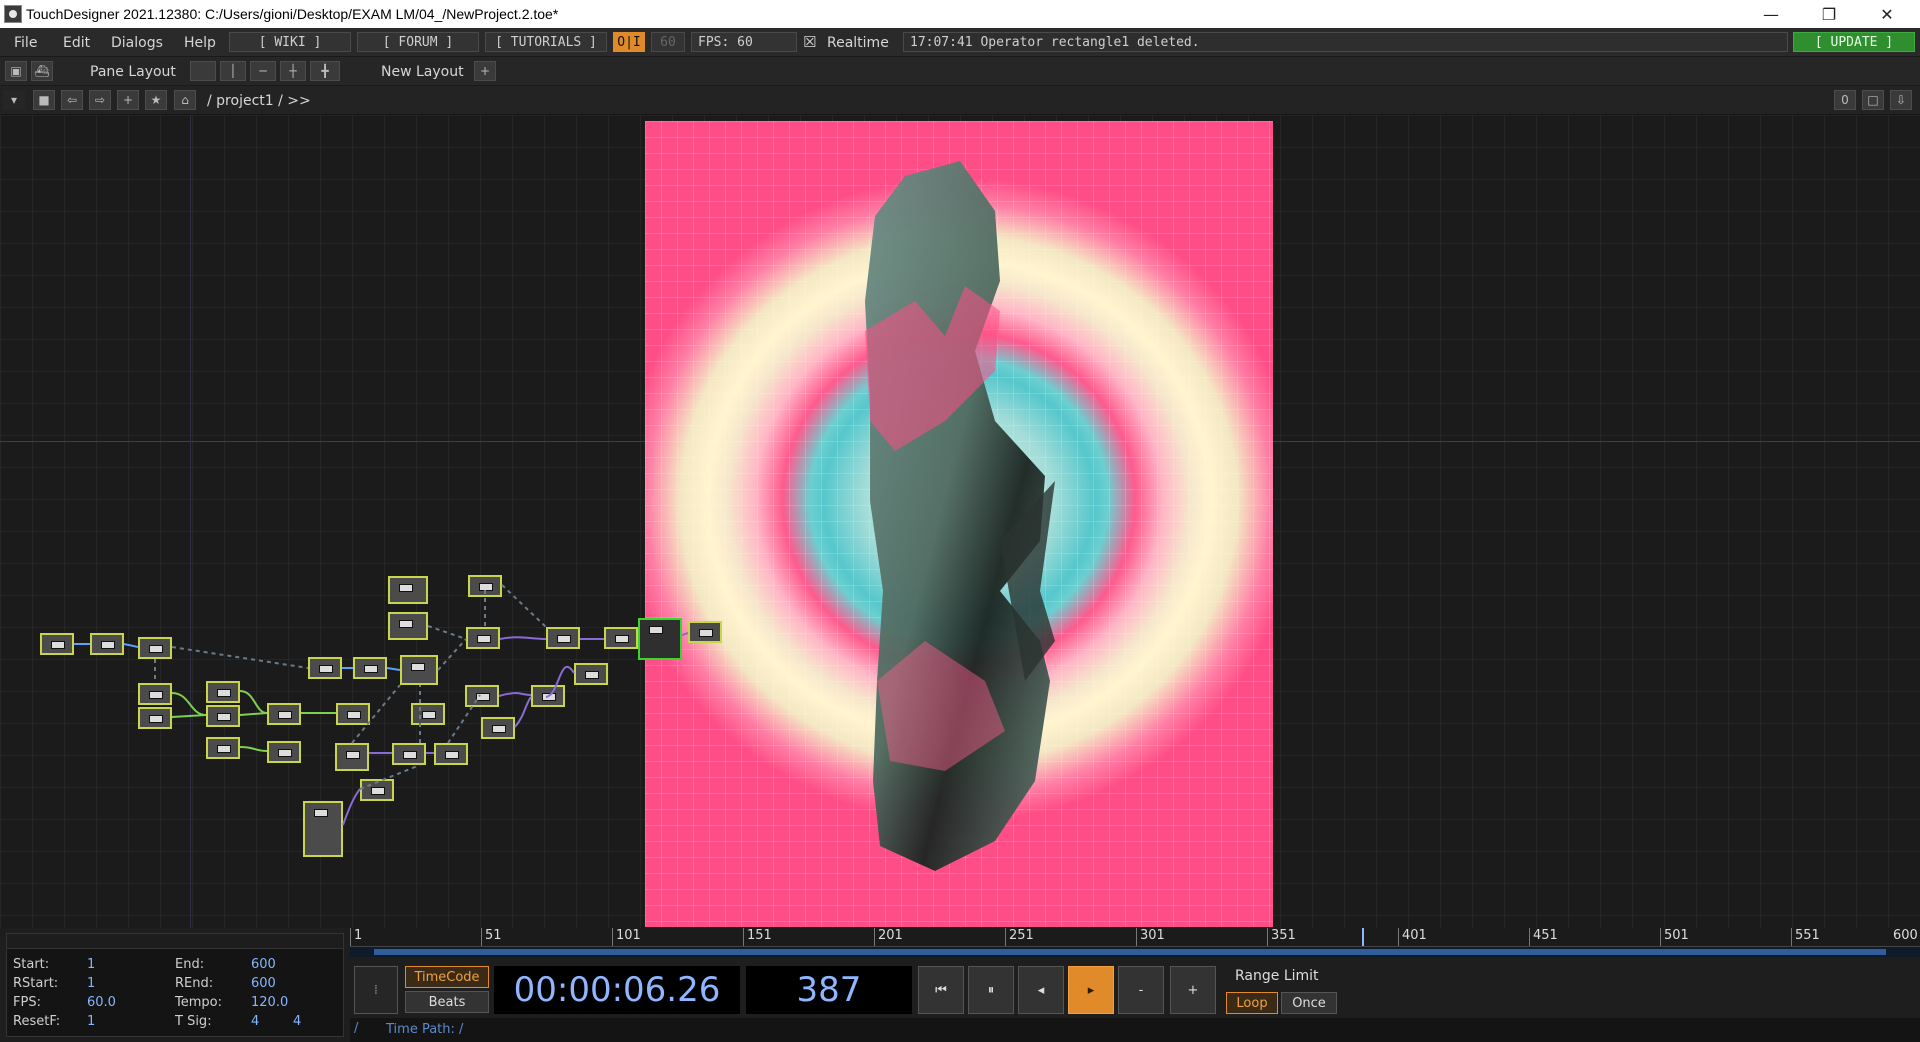  Describe the element at coordinates (1412, 937) in the screenshot. I see `timeline-tick: 401` at that location.